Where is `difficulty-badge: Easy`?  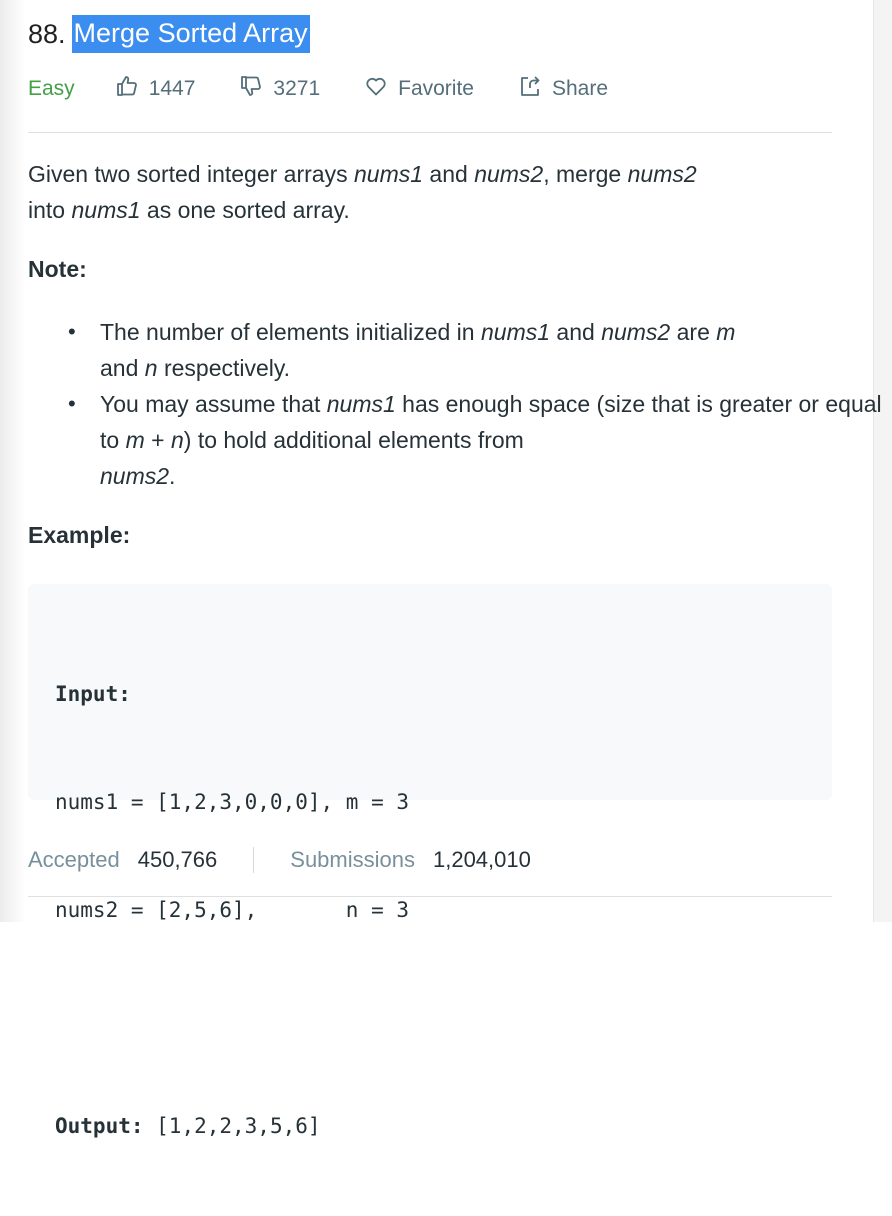
difficulty-badge: Easy is located at coordinates (51, 88).